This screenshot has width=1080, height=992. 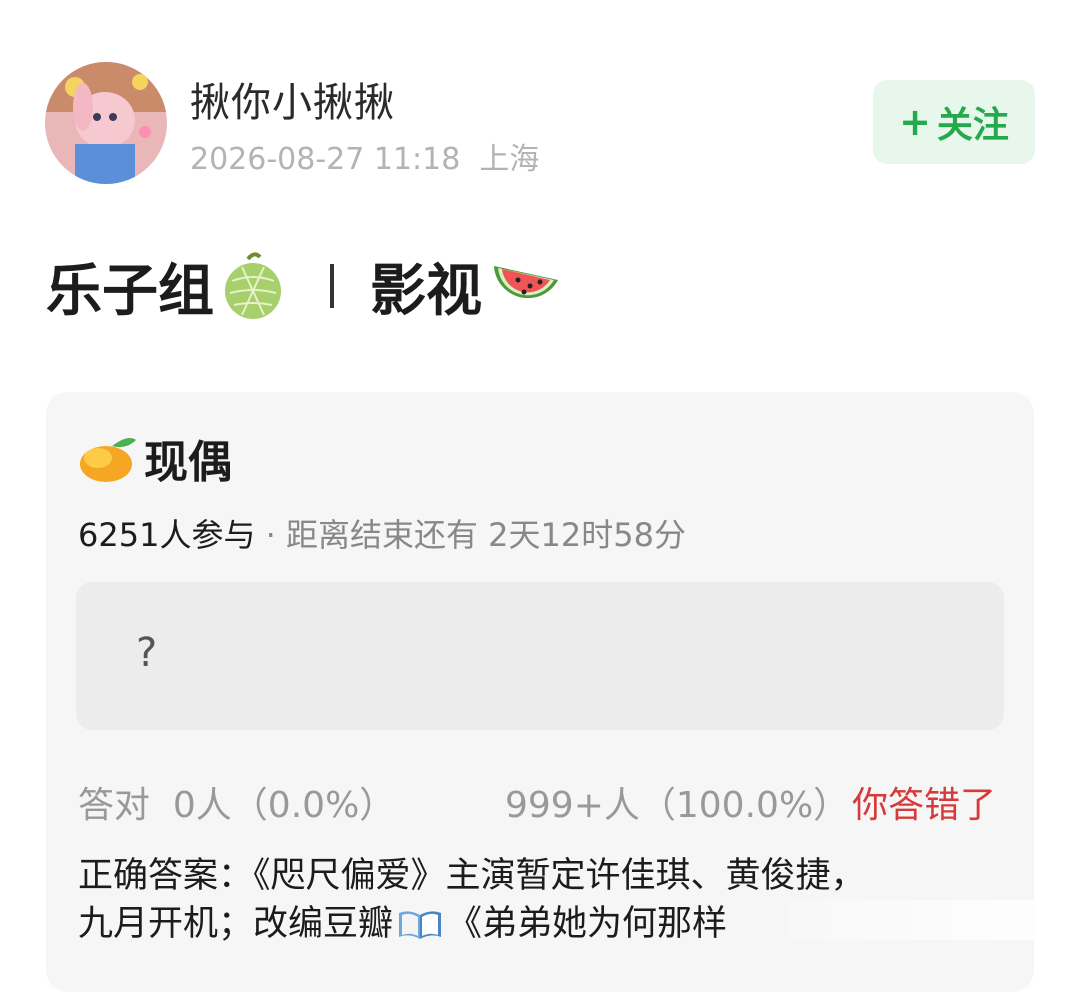 I want to click on open-book-icon, so click(x=420, y=925).